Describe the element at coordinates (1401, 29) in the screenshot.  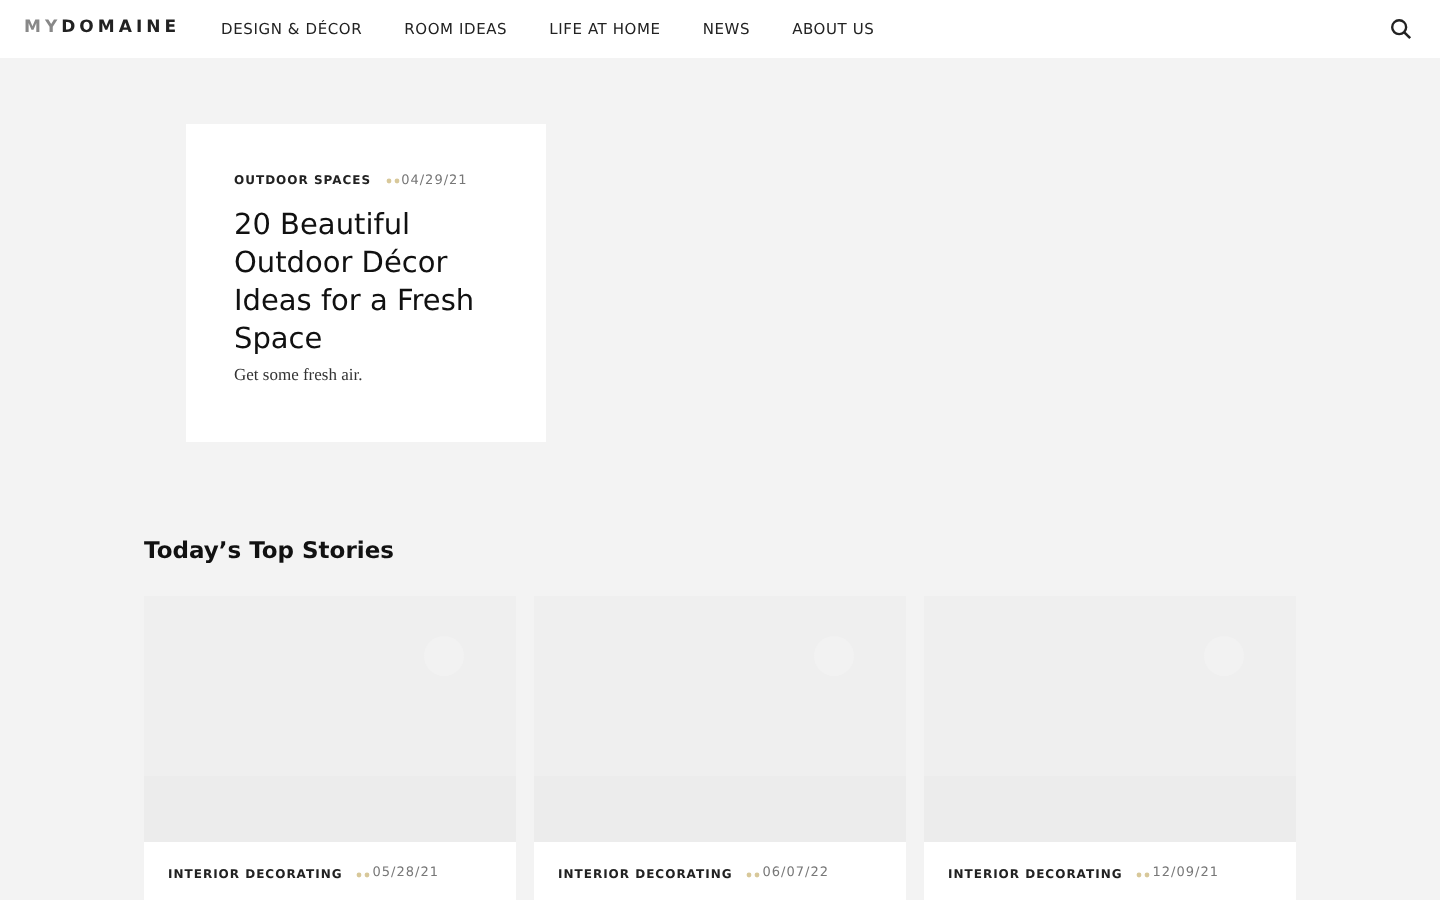
I see `search-icon` at that location.